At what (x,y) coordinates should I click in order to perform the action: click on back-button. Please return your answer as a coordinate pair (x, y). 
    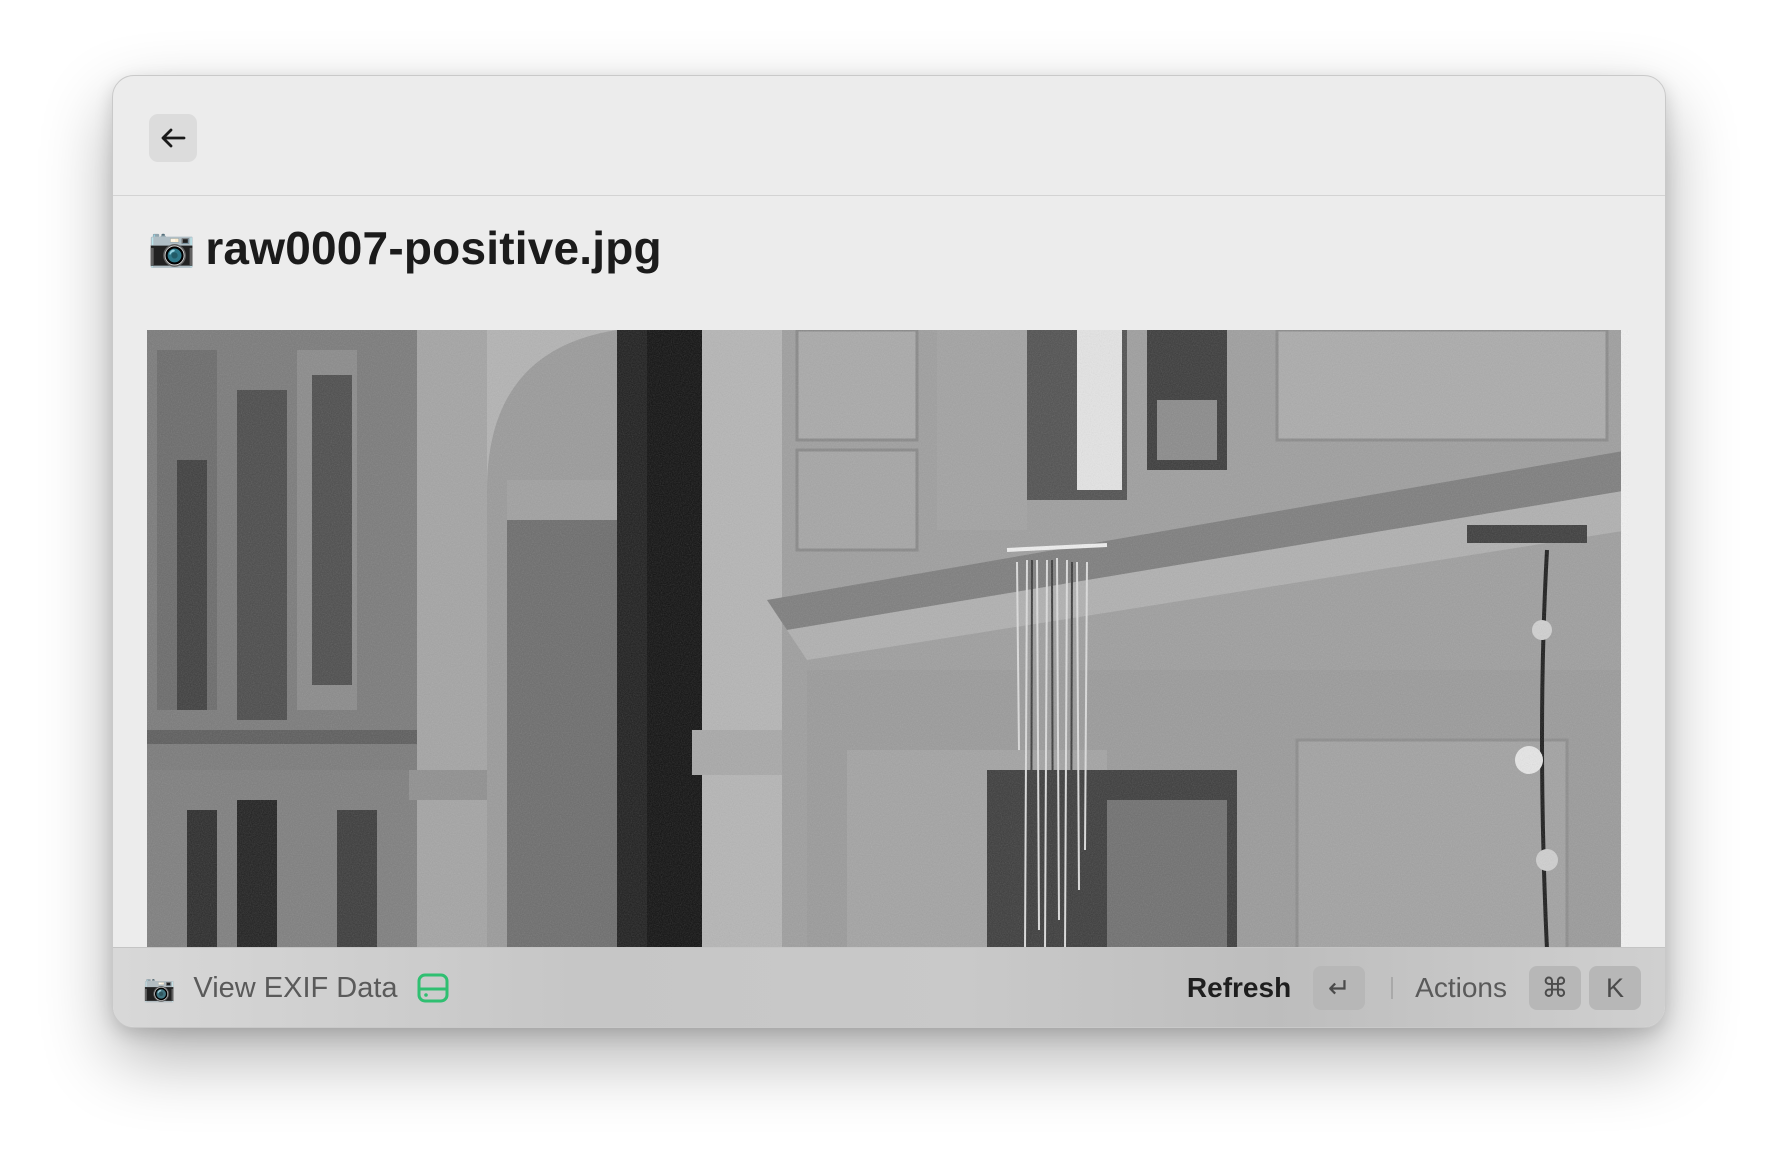
    Looking at the image, I should click on (173, 138).